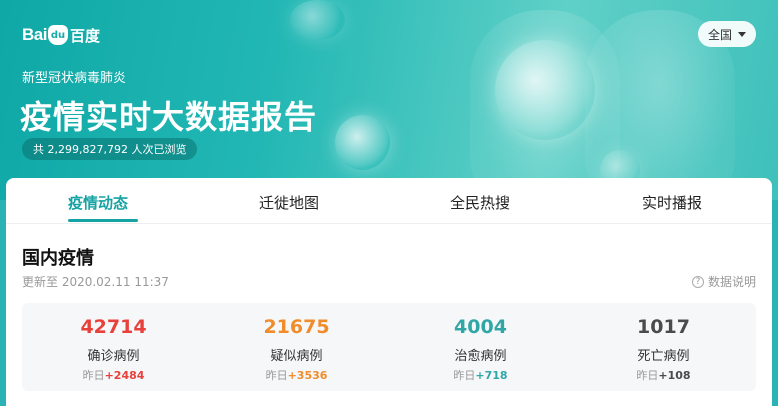 The width and height of the screenshot is (778, 406). Describe the element at coordinates (296, 347) in the screenshot. I see `stat-suspected: 21675 疑似病例 昨日+3536` at that location.